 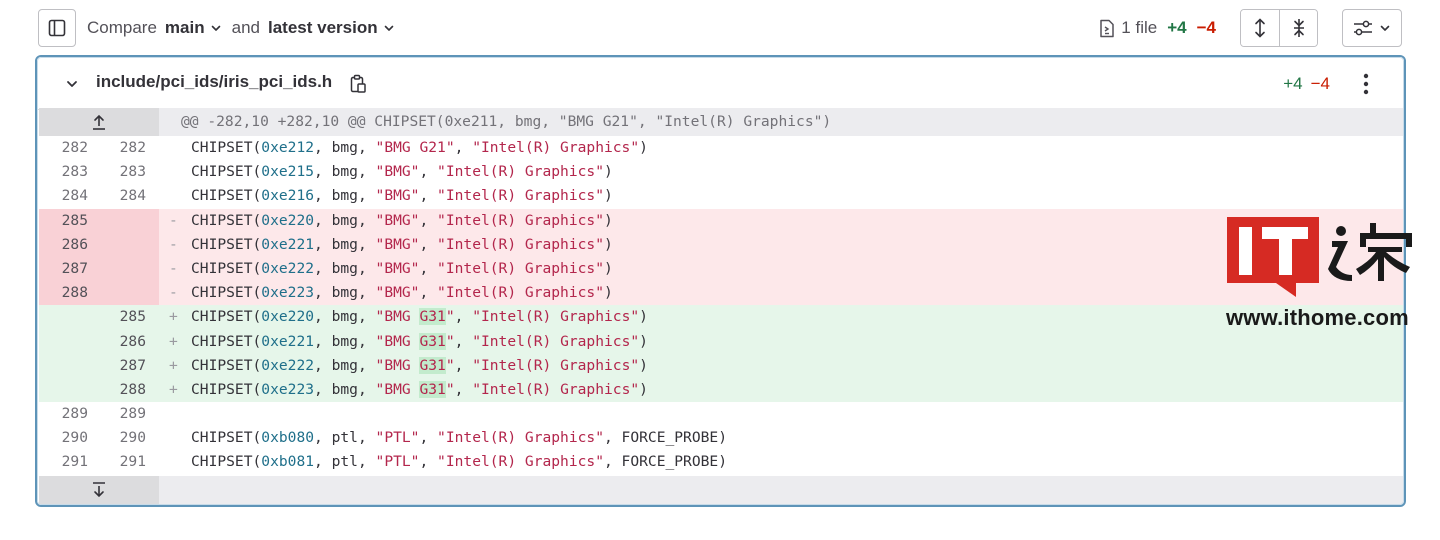 I want to click on file-added-count: +4, so click(x=1293, y=83).